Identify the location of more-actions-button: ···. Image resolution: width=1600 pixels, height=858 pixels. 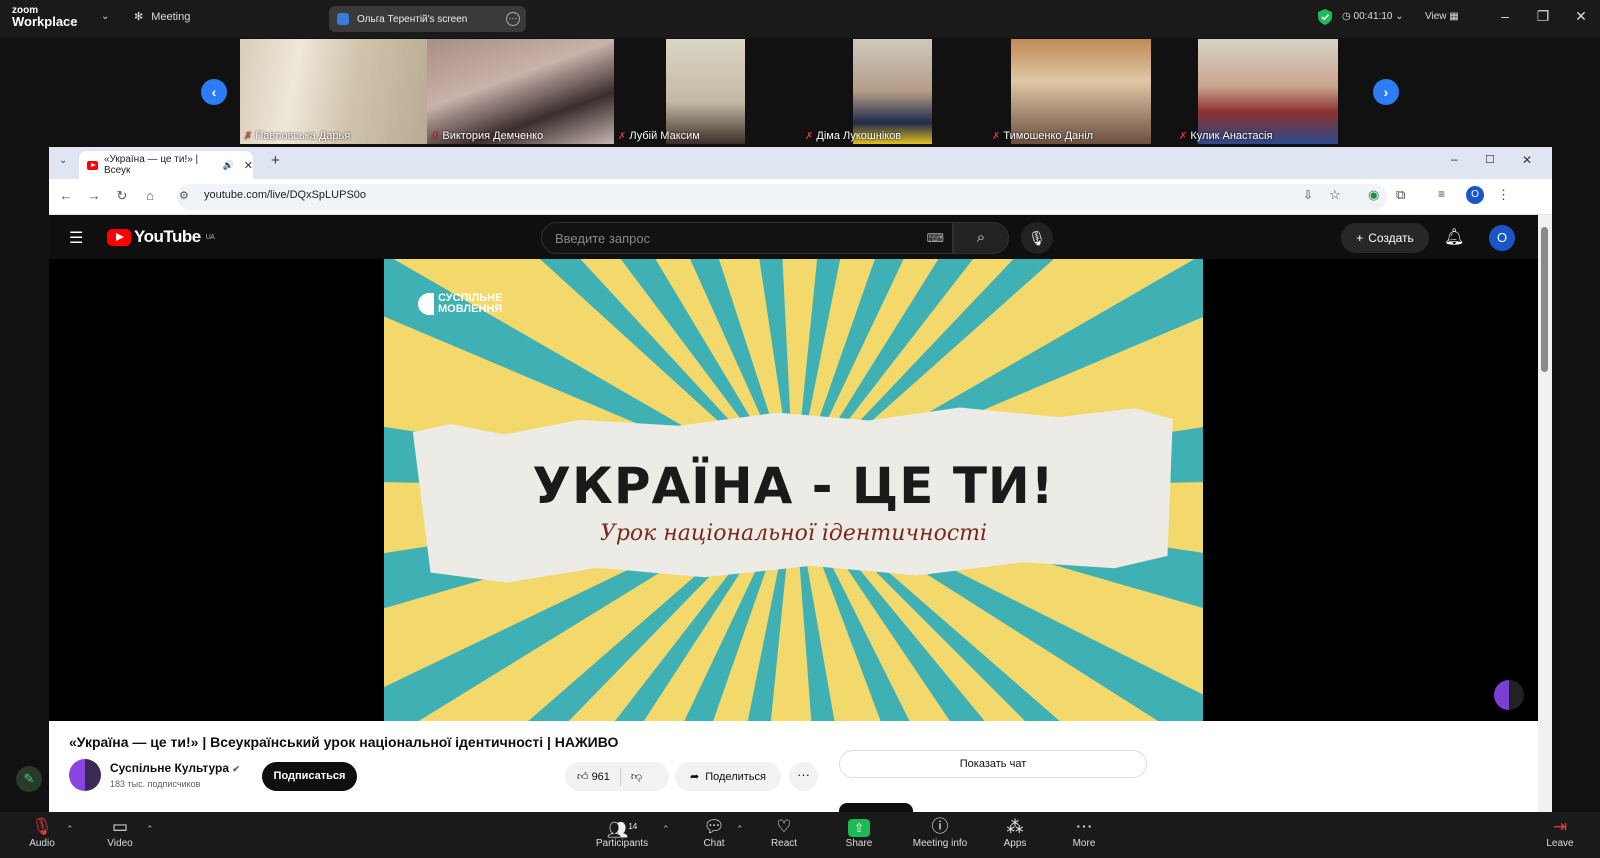
(803, 776).